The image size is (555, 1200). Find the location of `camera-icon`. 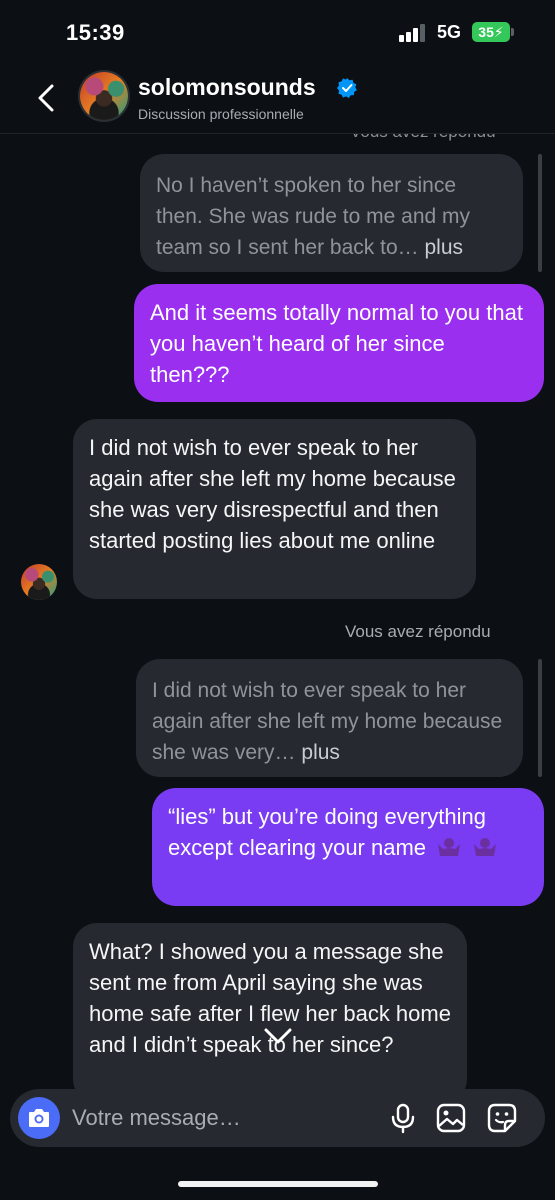

camera-icon is located at coordinates (39, 1118).